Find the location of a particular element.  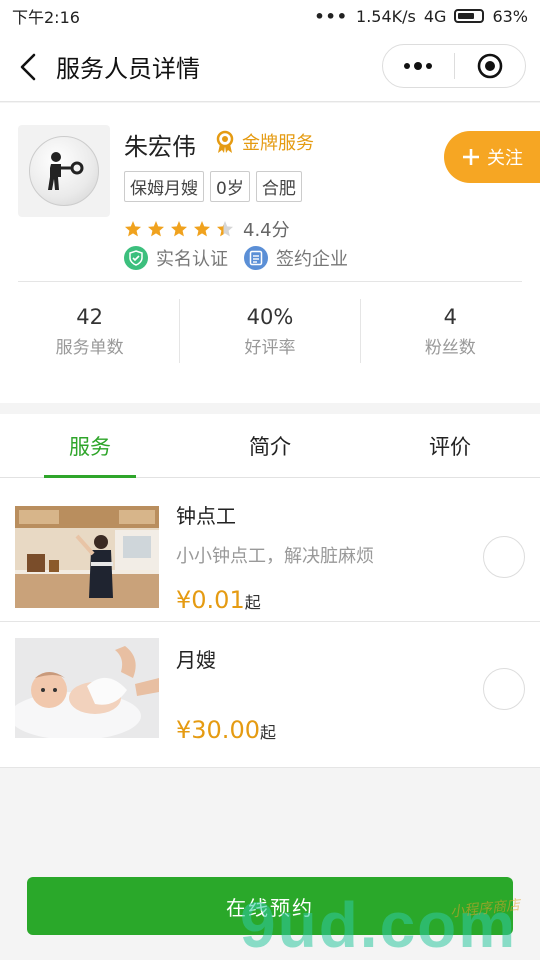

more-dots-icon is located at coordinates (418, 66).